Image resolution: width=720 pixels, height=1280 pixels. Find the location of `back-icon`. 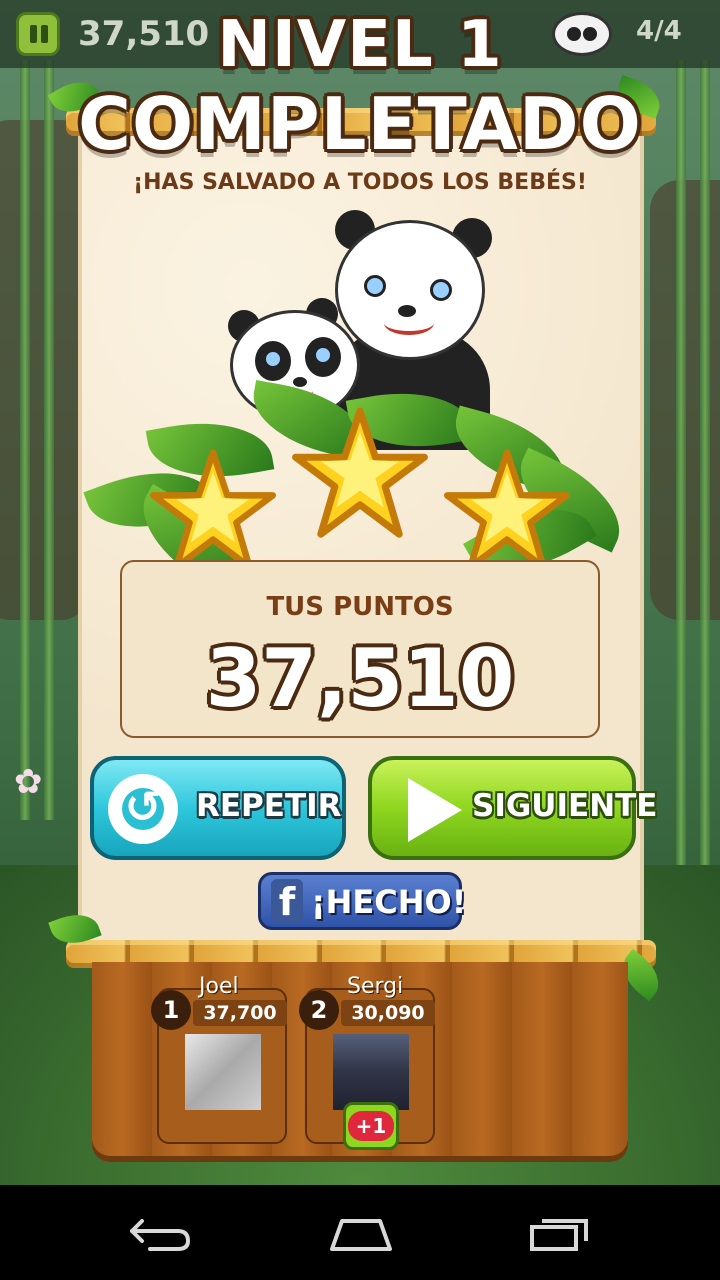

back-icon is located at coordinates (160, 1233).